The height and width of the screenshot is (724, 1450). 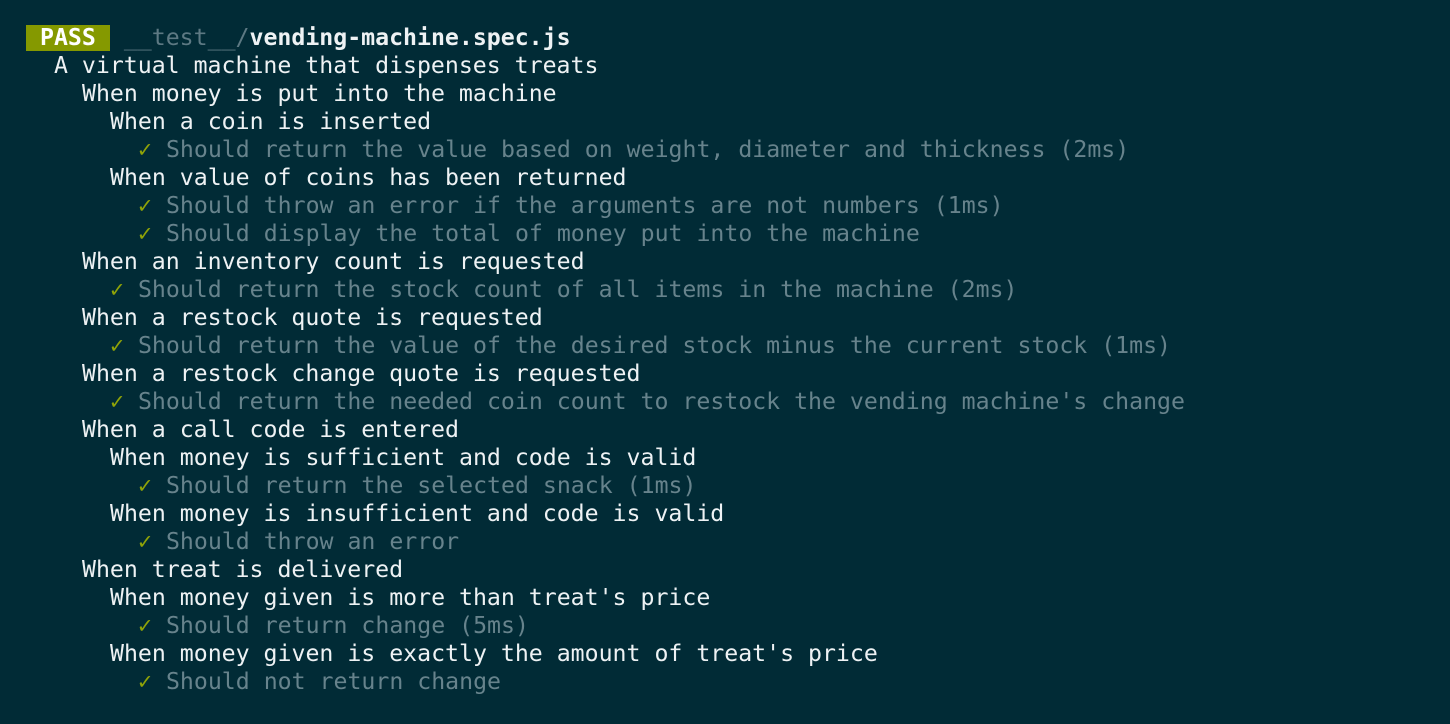 What do you see at coordinates (333, 261) in the screenshot?
I see `describe-block-title: When an inventory count is requested` at bounding box center [333, 261].